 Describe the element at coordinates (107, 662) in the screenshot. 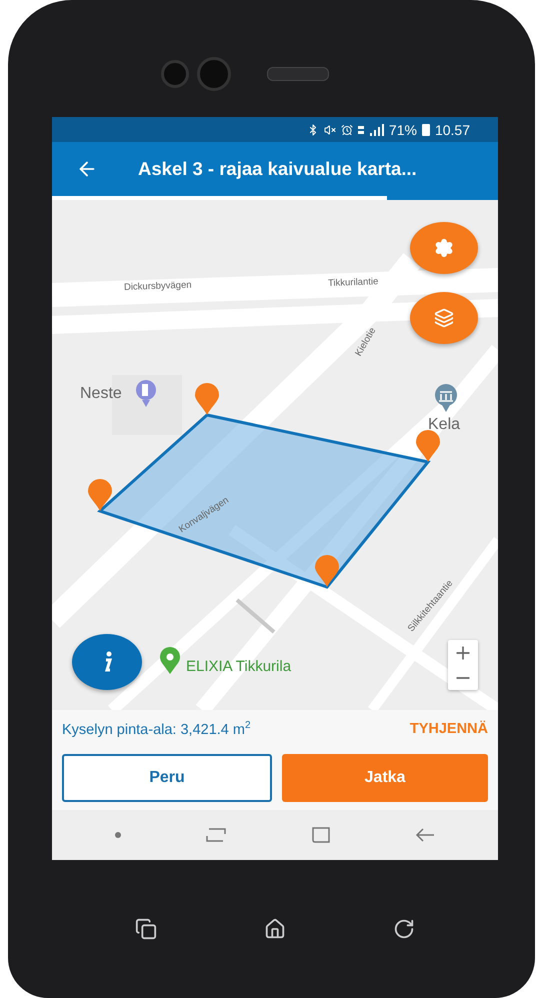

I see `info-button` at that location.